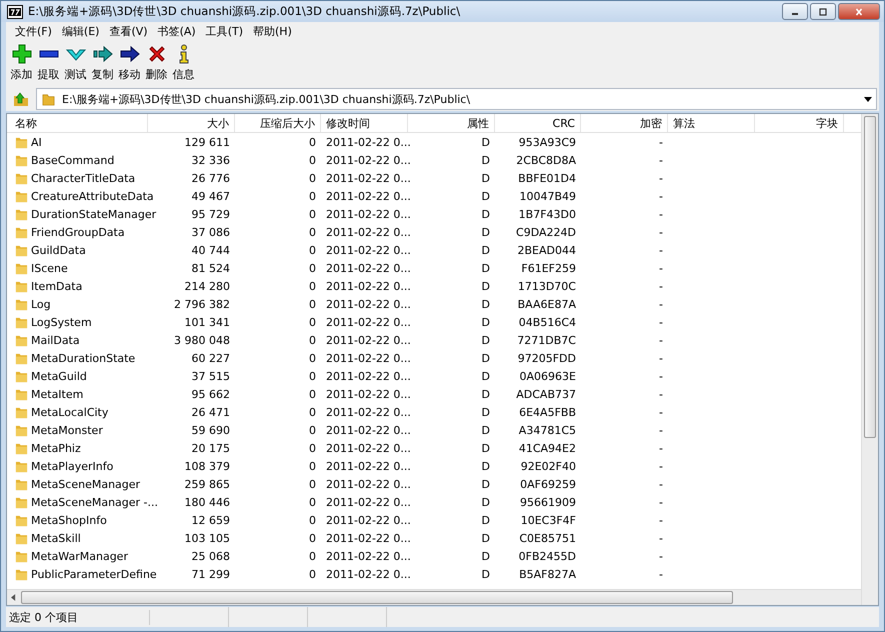 This screenshot has width=885, height=632. I want to click on column-header: 名称, so click(79, 123).